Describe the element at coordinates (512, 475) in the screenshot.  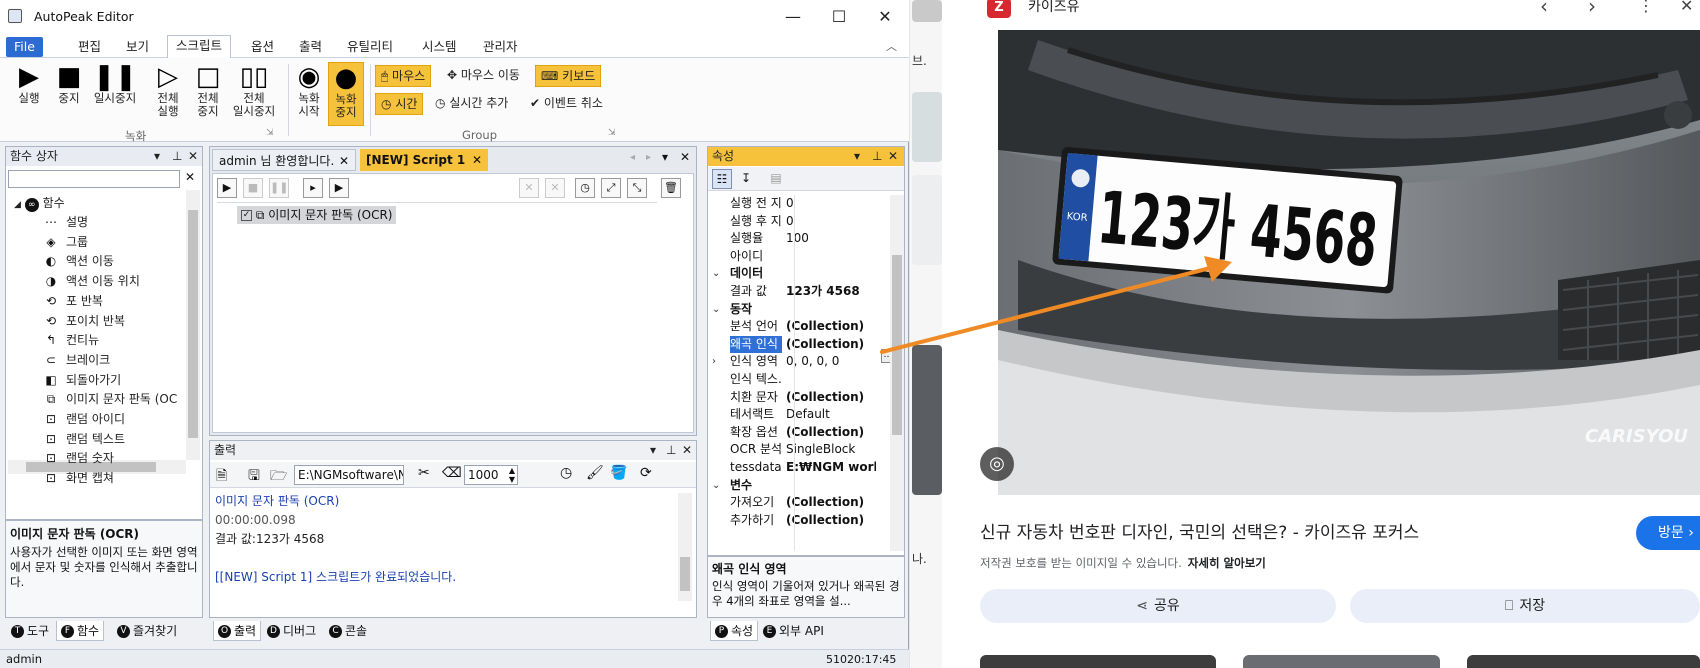
I see `stepper-arrows-icon: ▲ ▼` at that location.